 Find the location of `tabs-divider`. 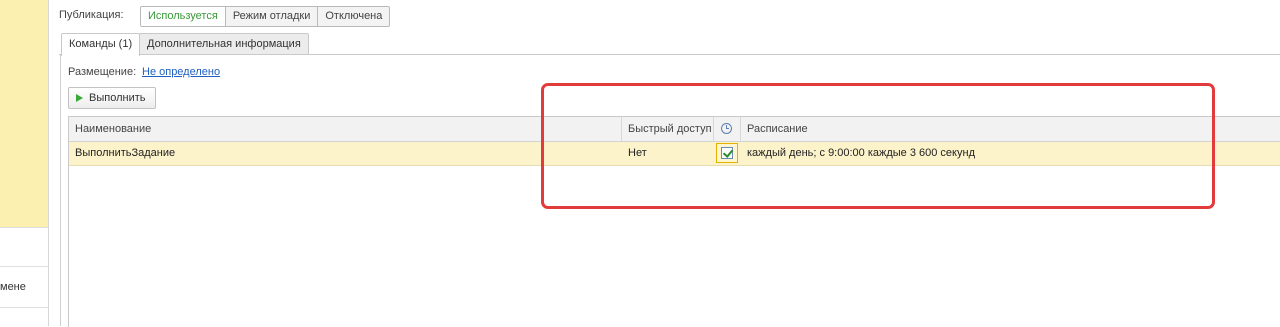

tabs-divider is located at coordinates (669, 54).